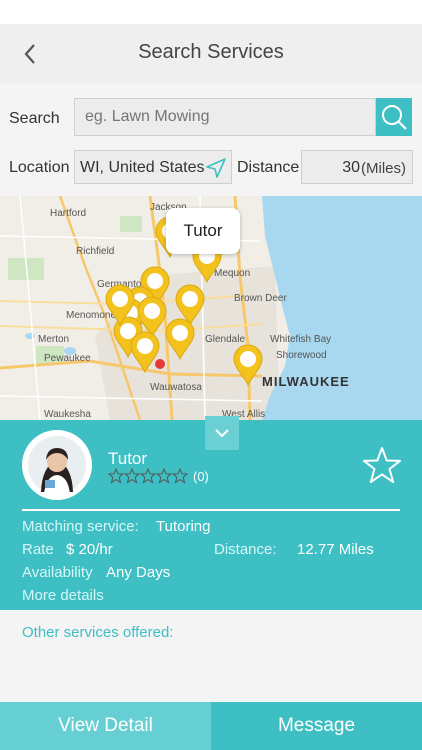 This screenshot has width=422, height=750. What do you see at coordinates (128, 458) in the screenshot?
I see `provider-name: Tutor` at bounding box center [128, 458].